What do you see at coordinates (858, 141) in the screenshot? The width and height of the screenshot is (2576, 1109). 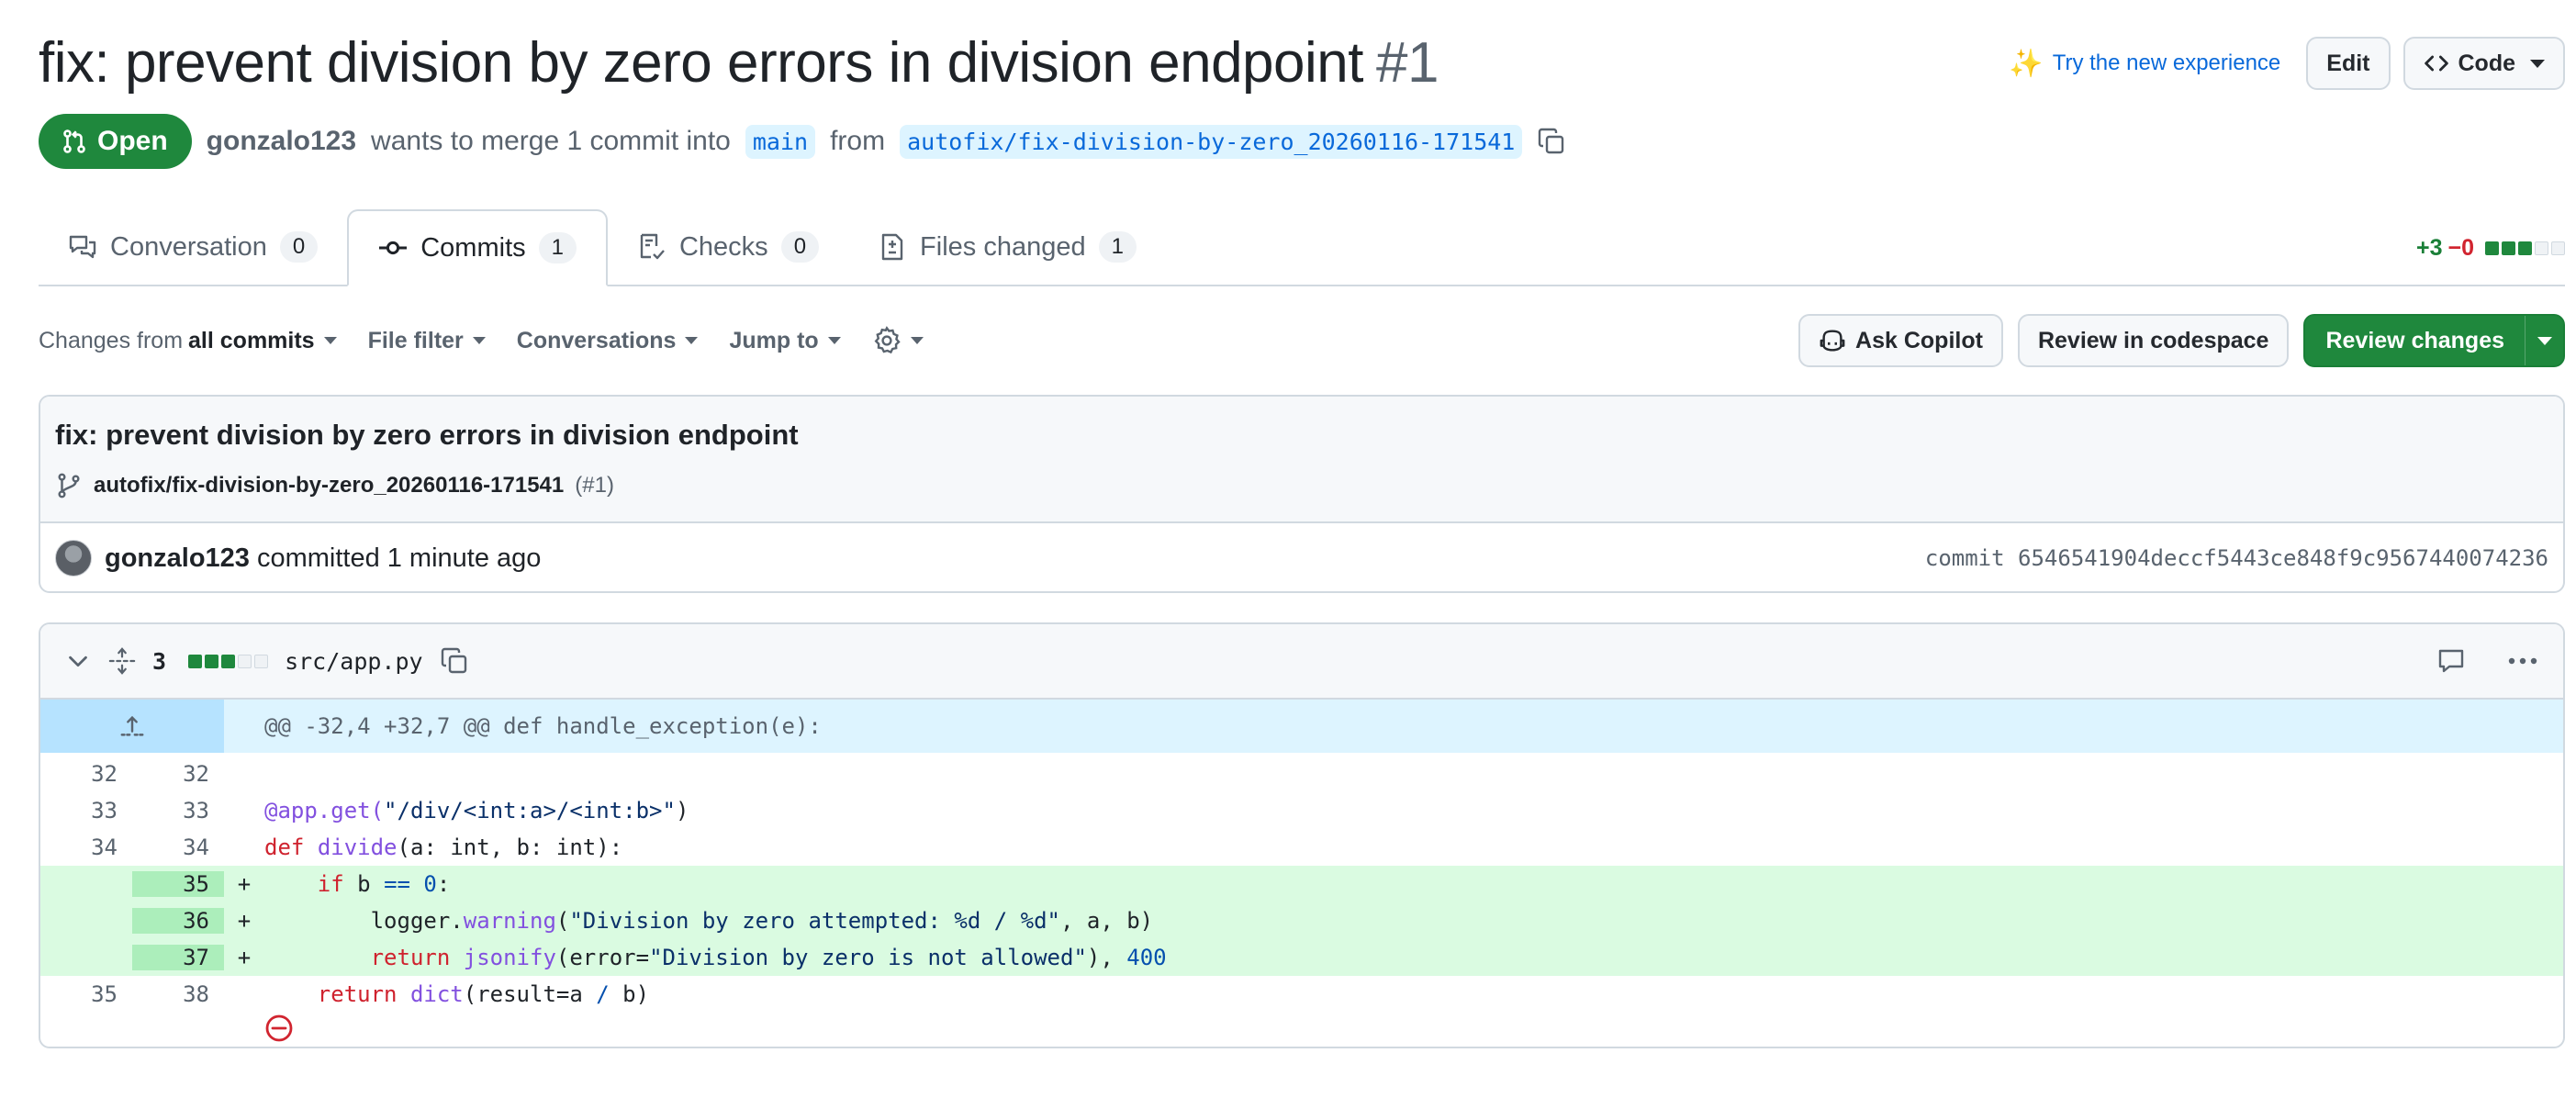 I see `from-text: from` at bounding box center [858, 141].